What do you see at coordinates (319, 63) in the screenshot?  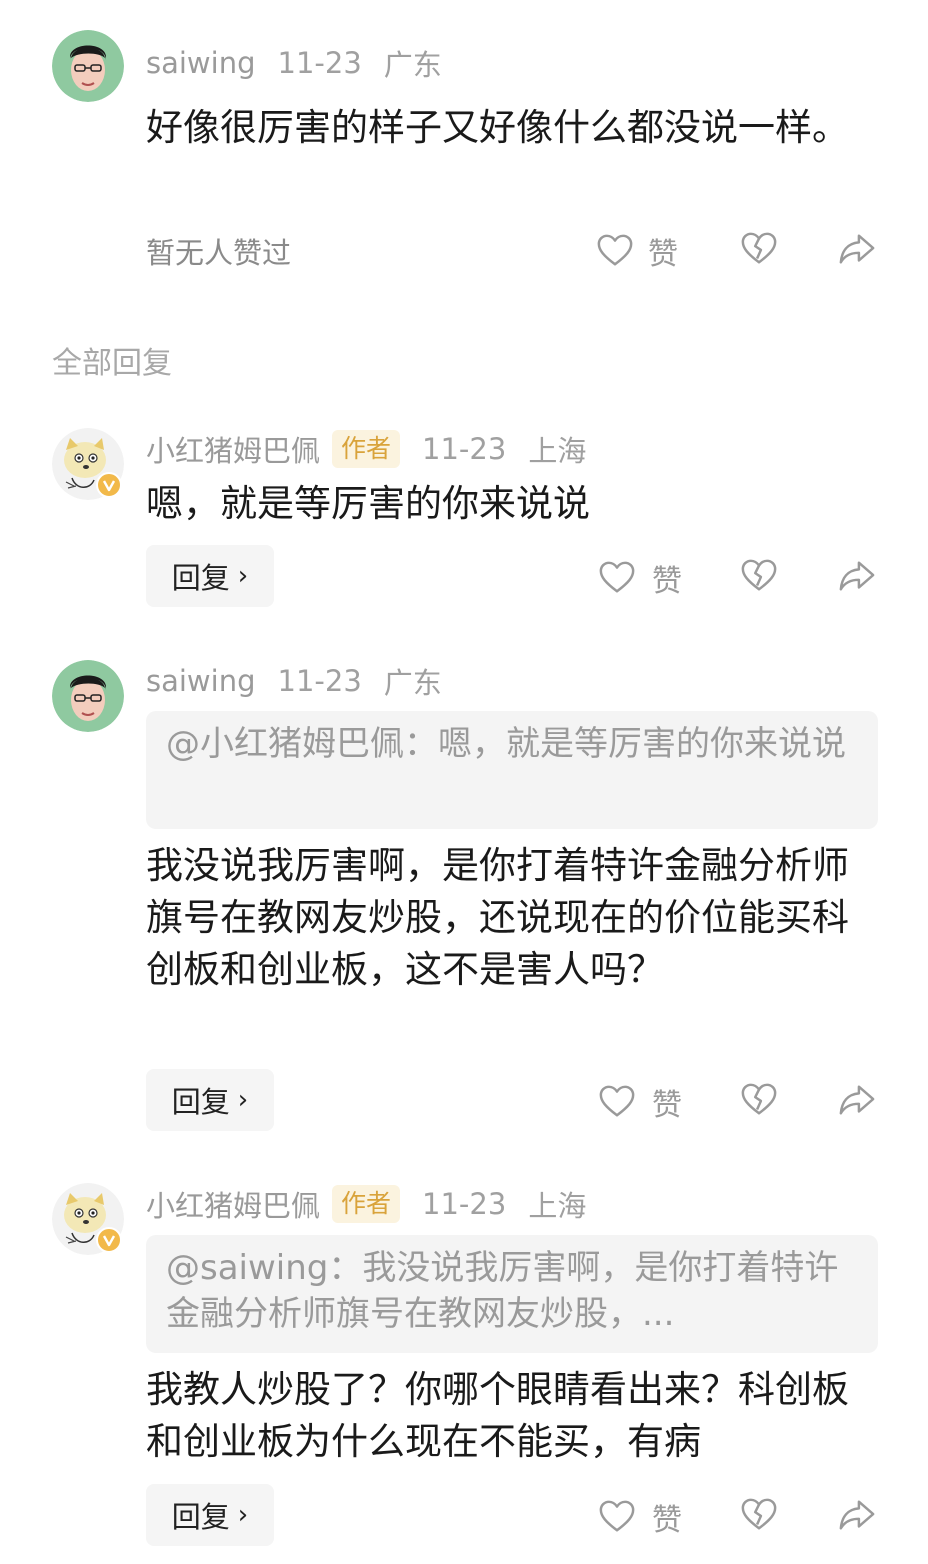 I see `comment-date: 11-23` at bounding box center [319, 63].